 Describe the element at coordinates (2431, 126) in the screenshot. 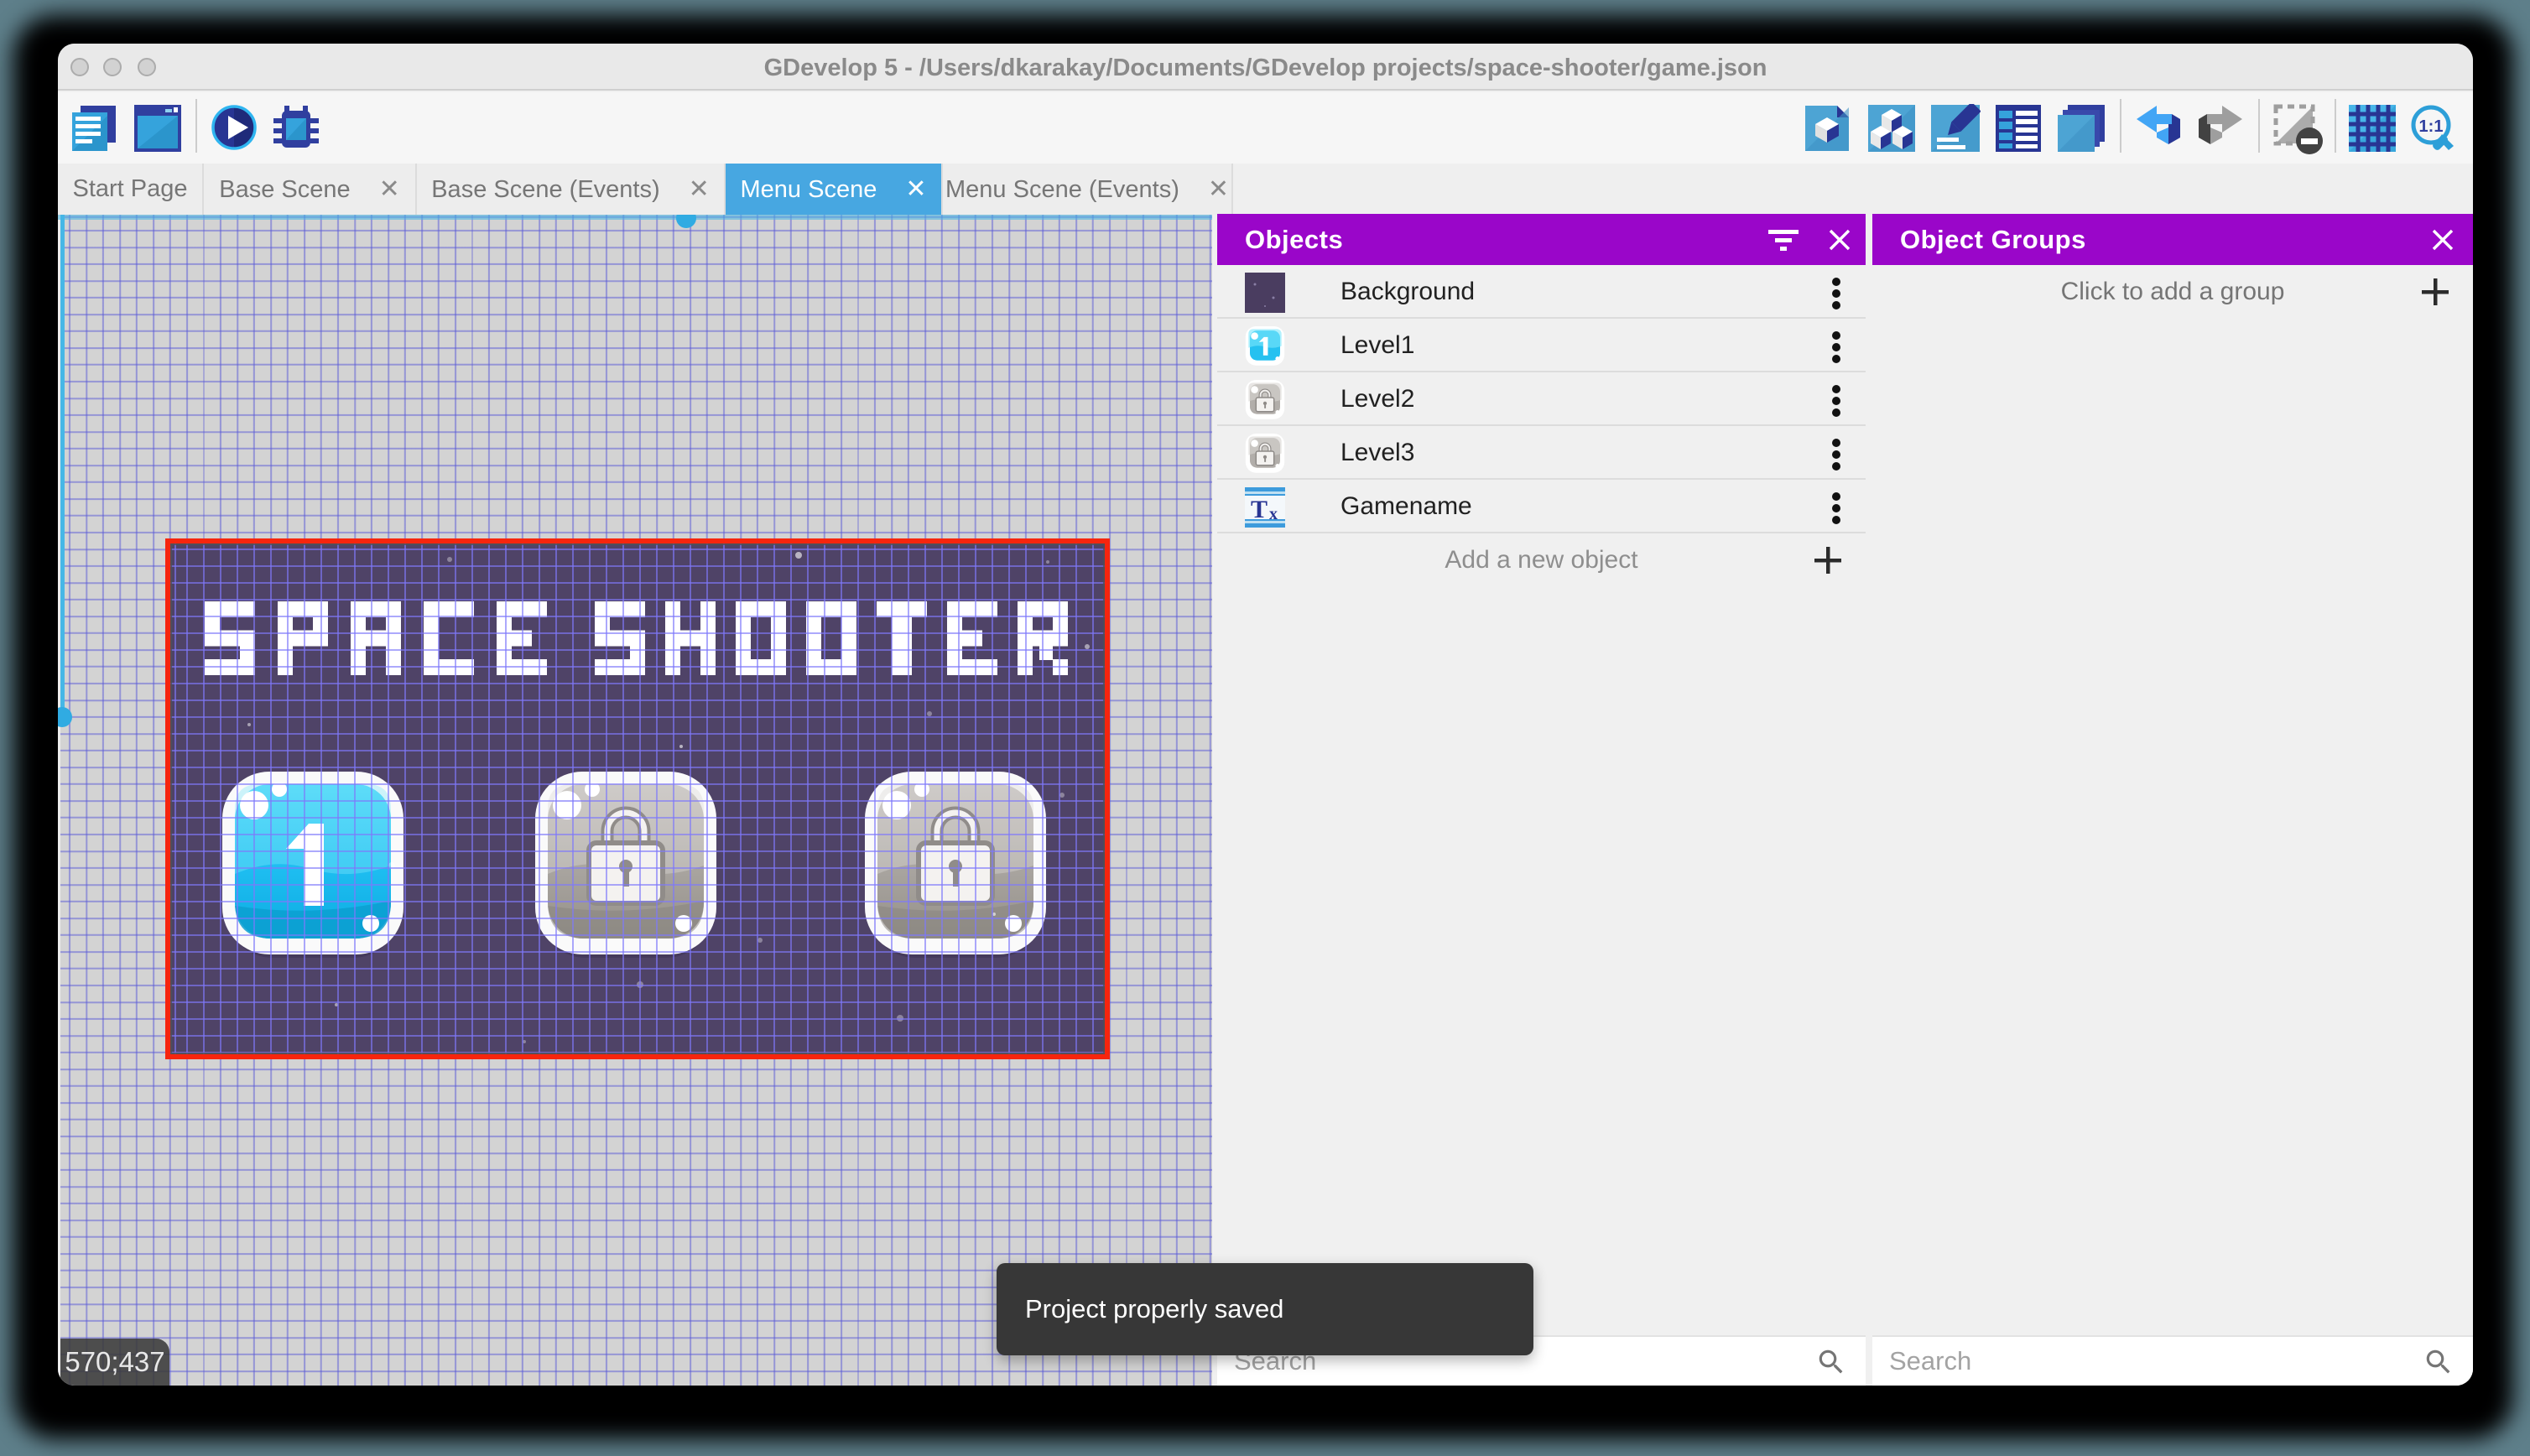

I see `svg-text: 1:1` at that location.